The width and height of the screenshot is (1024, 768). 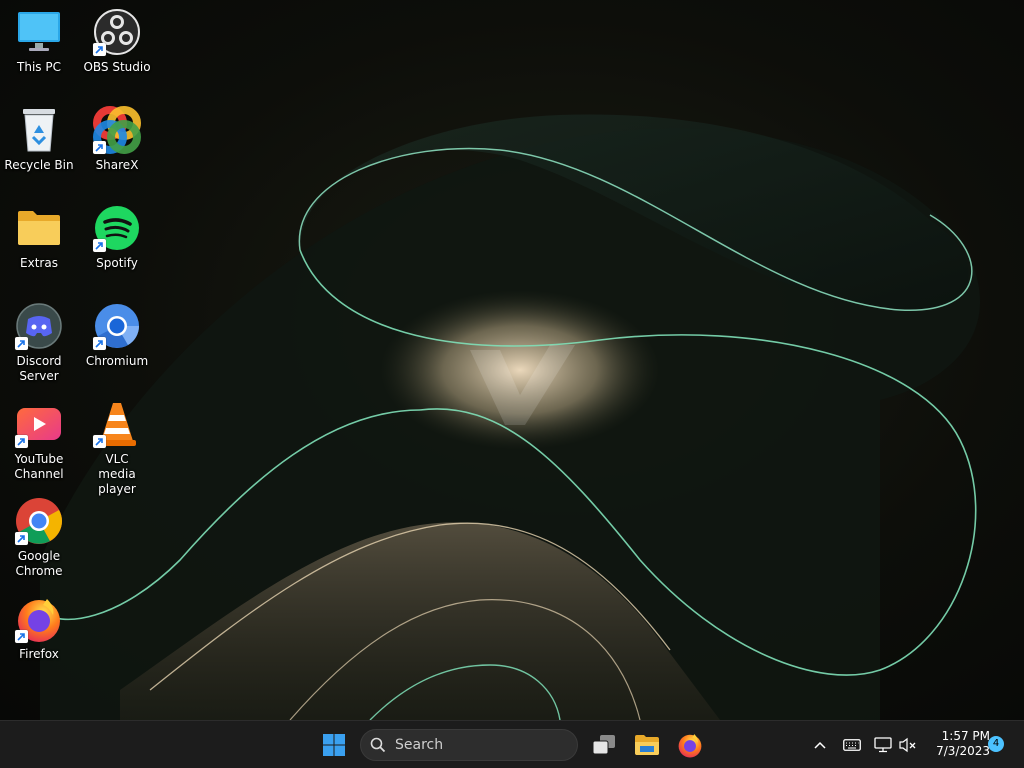 What do you see at coordinates (117, 474) in the screenshot?
I see `desktop-icon-label: VLC media player` at bounding box center [117, 474].